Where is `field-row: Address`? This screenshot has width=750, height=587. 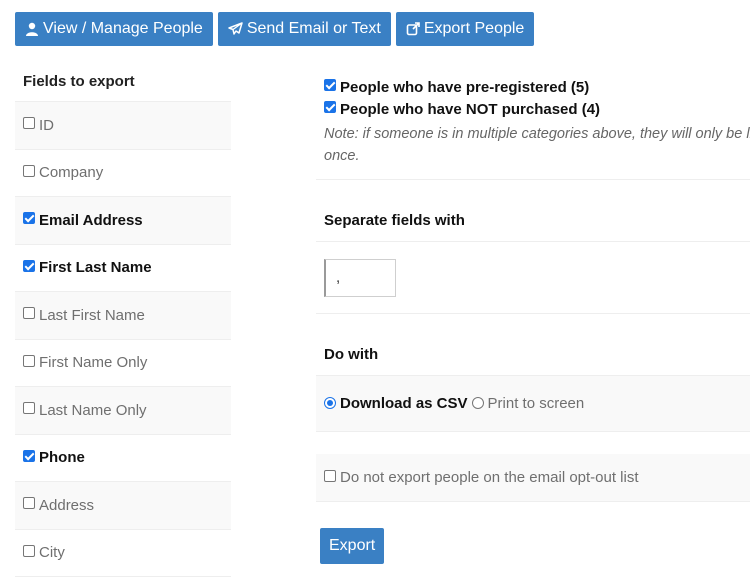
field-row: Address is located at coordinates (123, 506).